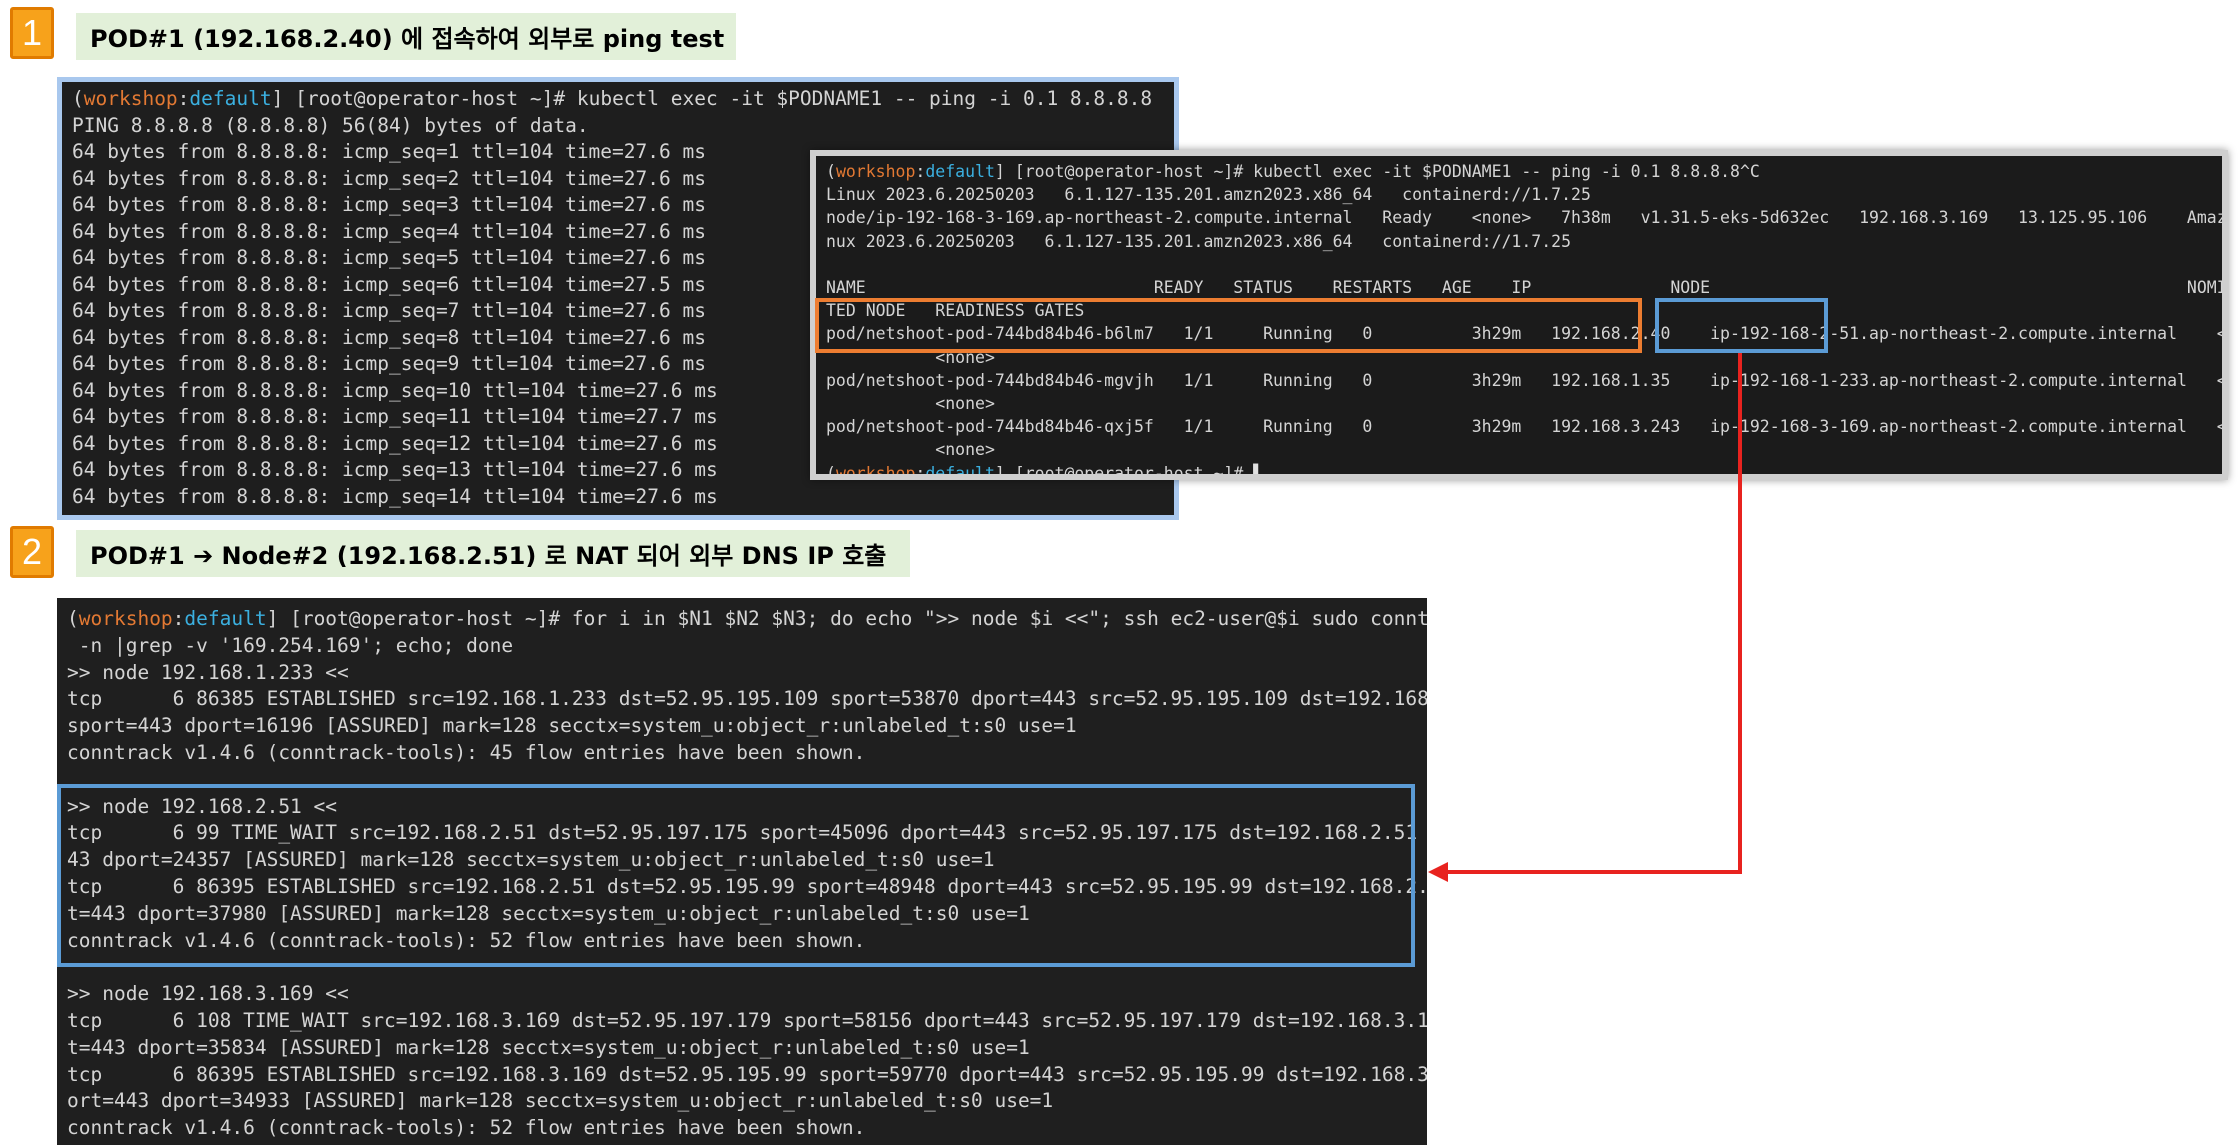 The width and height of the screenshot is (2238, 1145). Describe the element at coordinates (208, 672) in the screenshot. I see `conntrack-output-line: >> node 192.168.1.233 <<` at that location.